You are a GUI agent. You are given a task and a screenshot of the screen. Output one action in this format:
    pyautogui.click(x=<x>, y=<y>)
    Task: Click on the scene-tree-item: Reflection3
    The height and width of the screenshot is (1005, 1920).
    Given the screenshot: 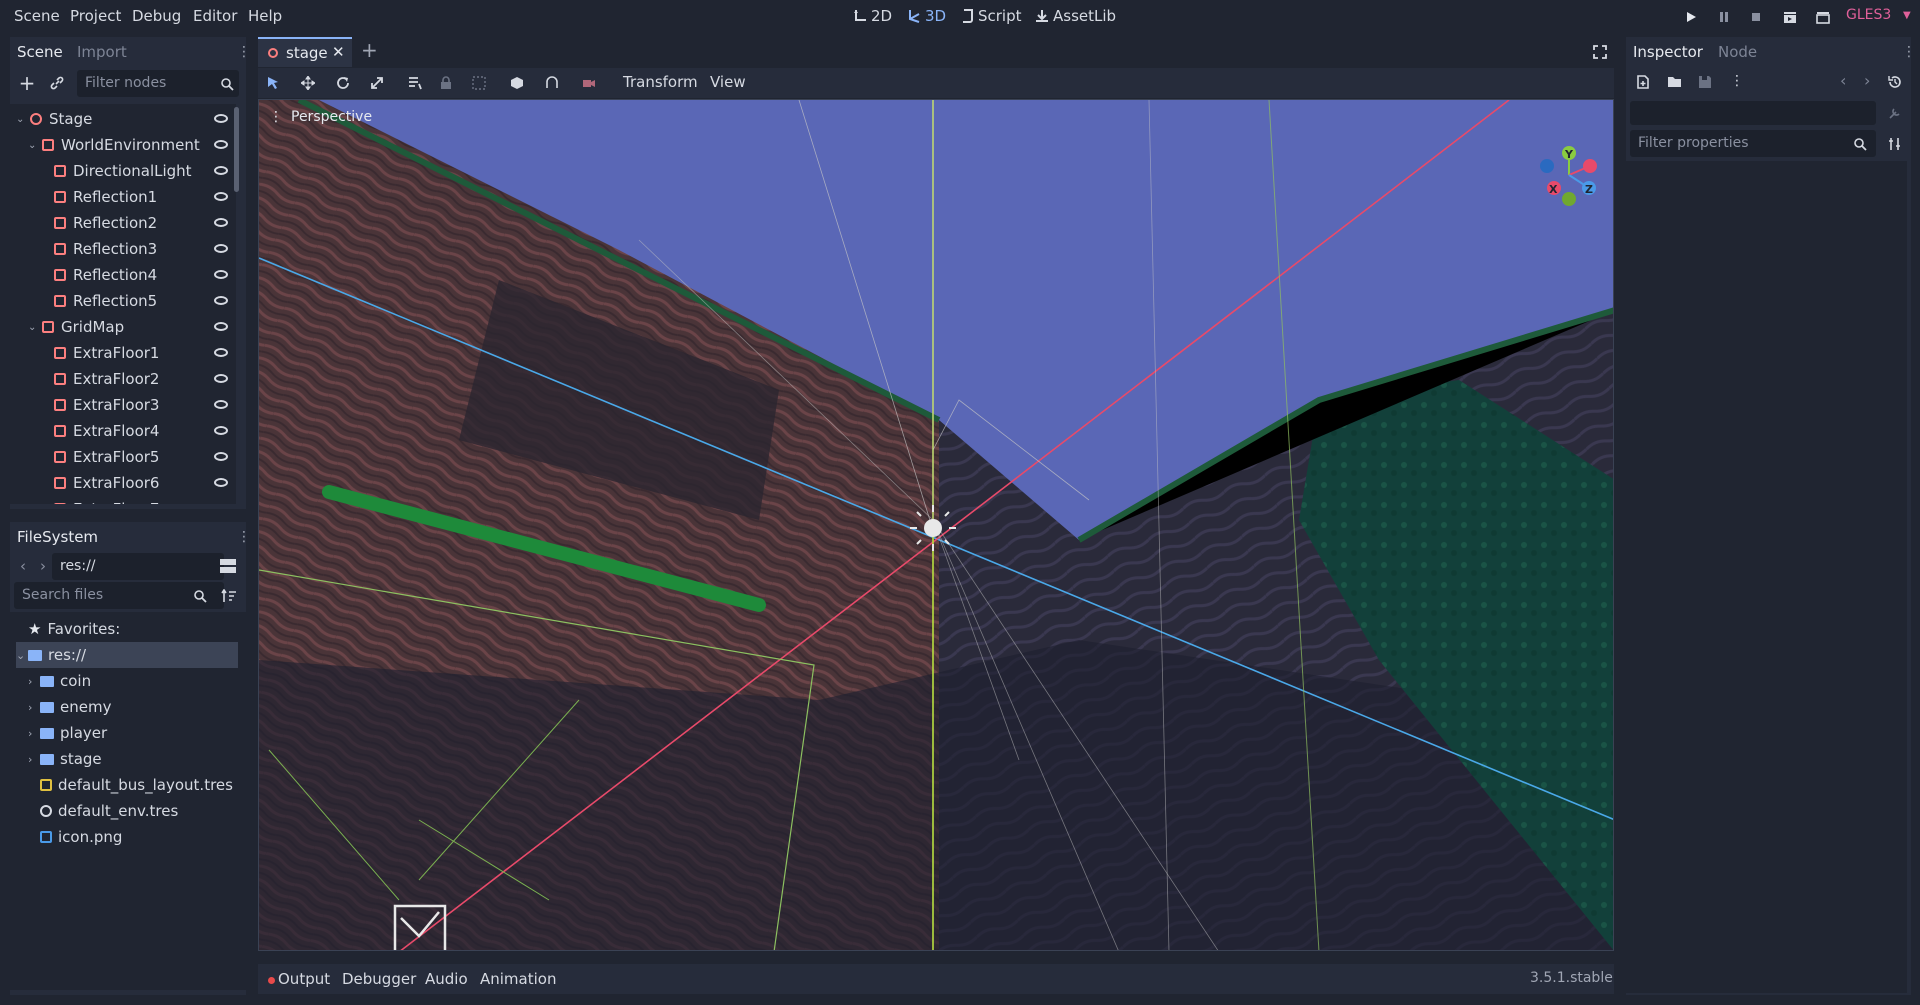 What is the action you would take?
    pyautogui.click(x=128, y=249)
    